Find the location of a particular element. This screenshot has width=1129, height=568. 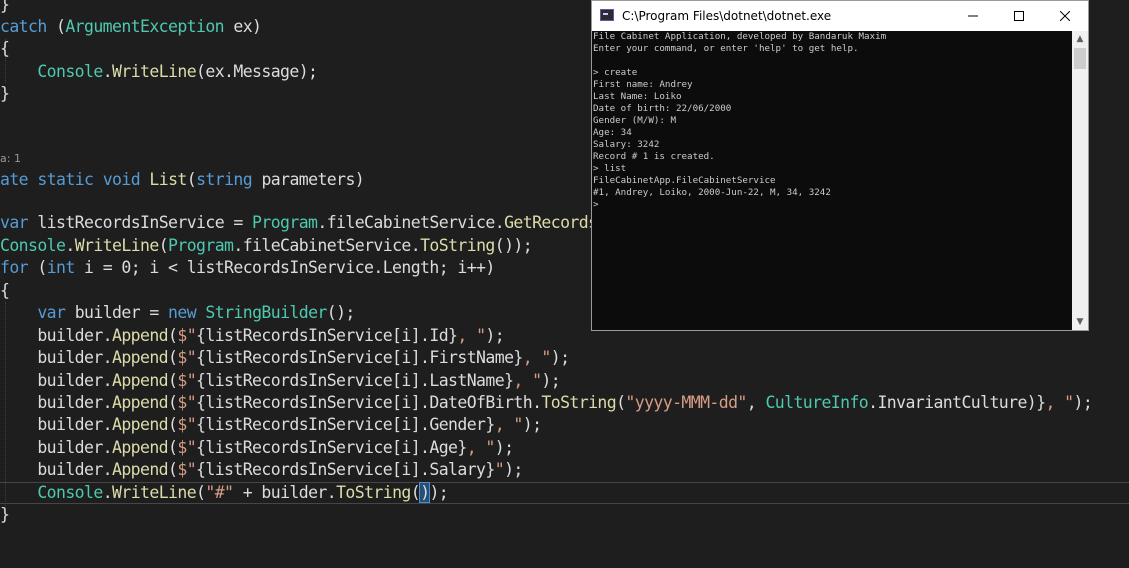

code-token: catch is located at coordinates (23, 26).